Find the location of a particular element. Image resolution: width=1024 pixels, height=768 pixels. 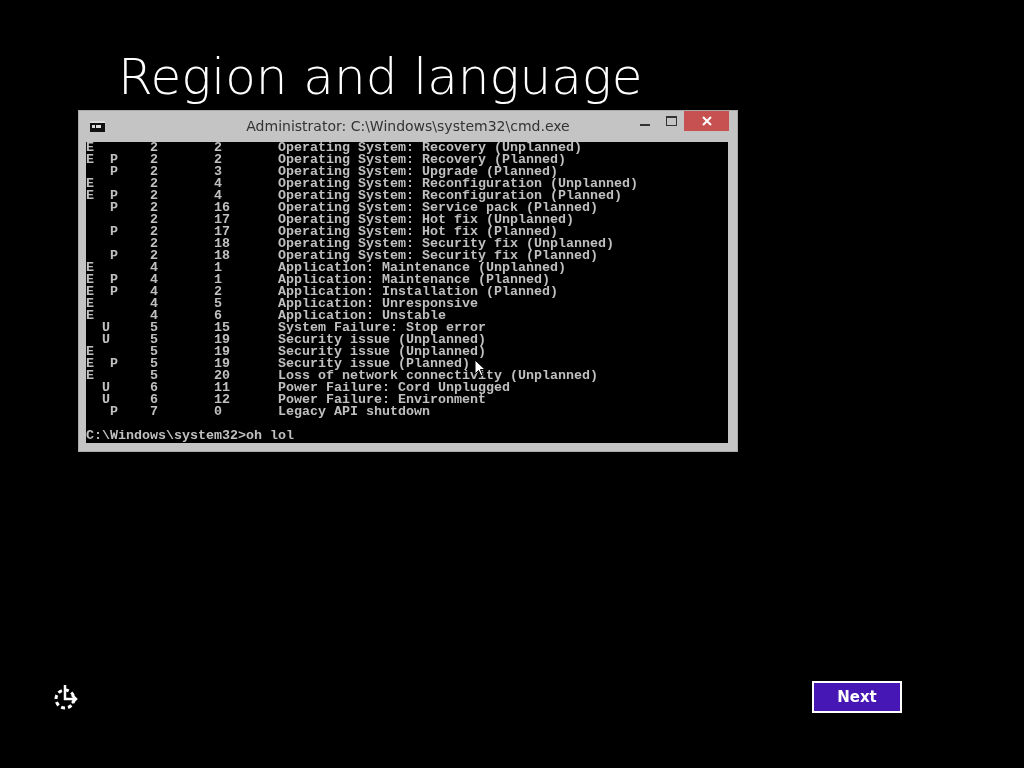

console-text: Operating System: Reconfiguration (Unplanned) is located at coordinates (458, 184).